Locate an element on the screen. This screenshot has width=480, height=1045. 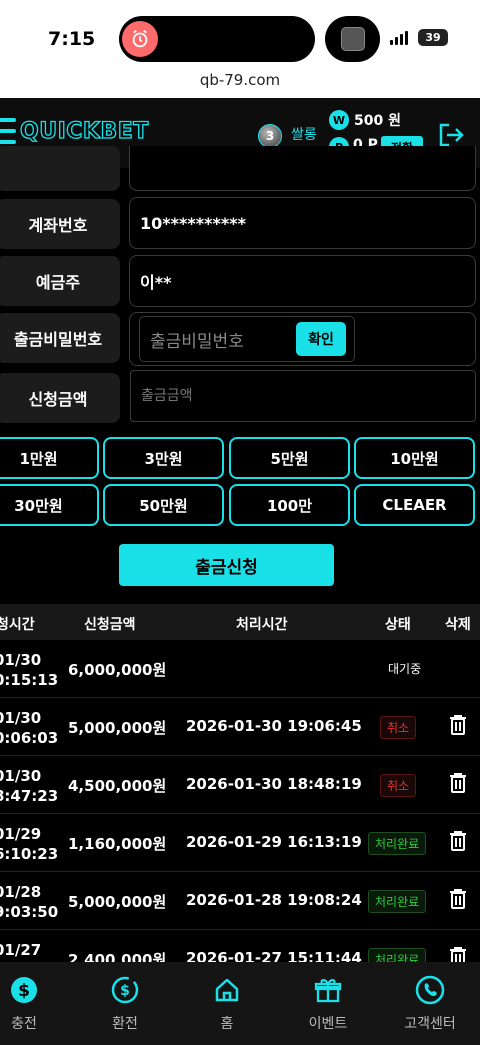
battery-icon: 39 is located at coordinates (433, 37).